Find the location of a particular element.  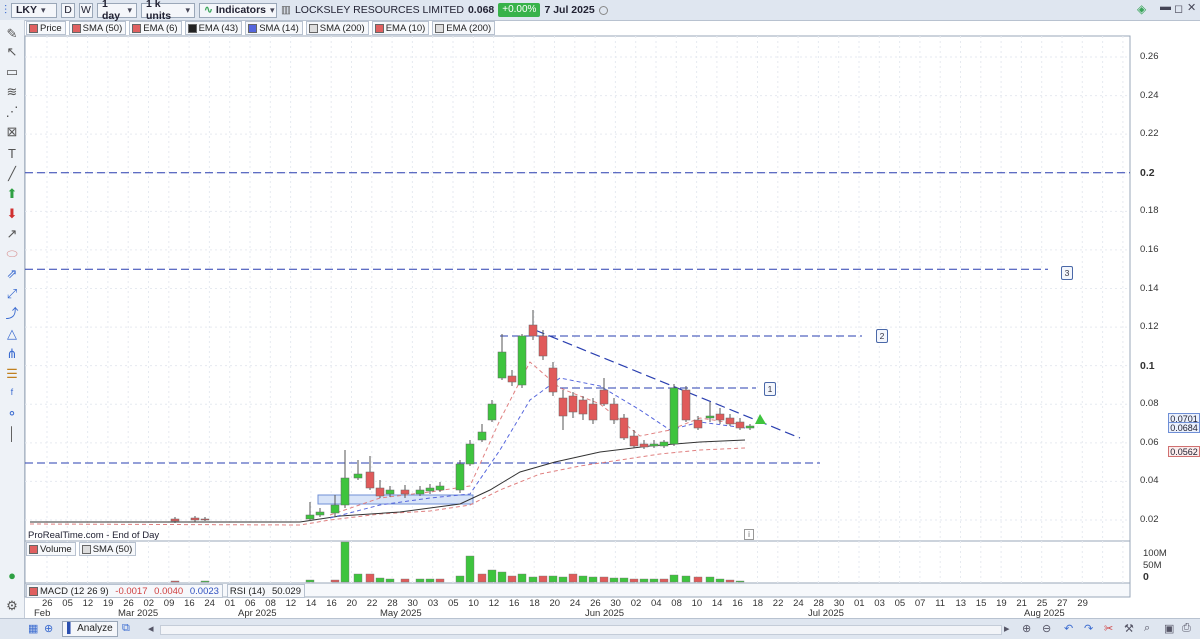

units-text: 1 k units is located at coordinates (159, 11).